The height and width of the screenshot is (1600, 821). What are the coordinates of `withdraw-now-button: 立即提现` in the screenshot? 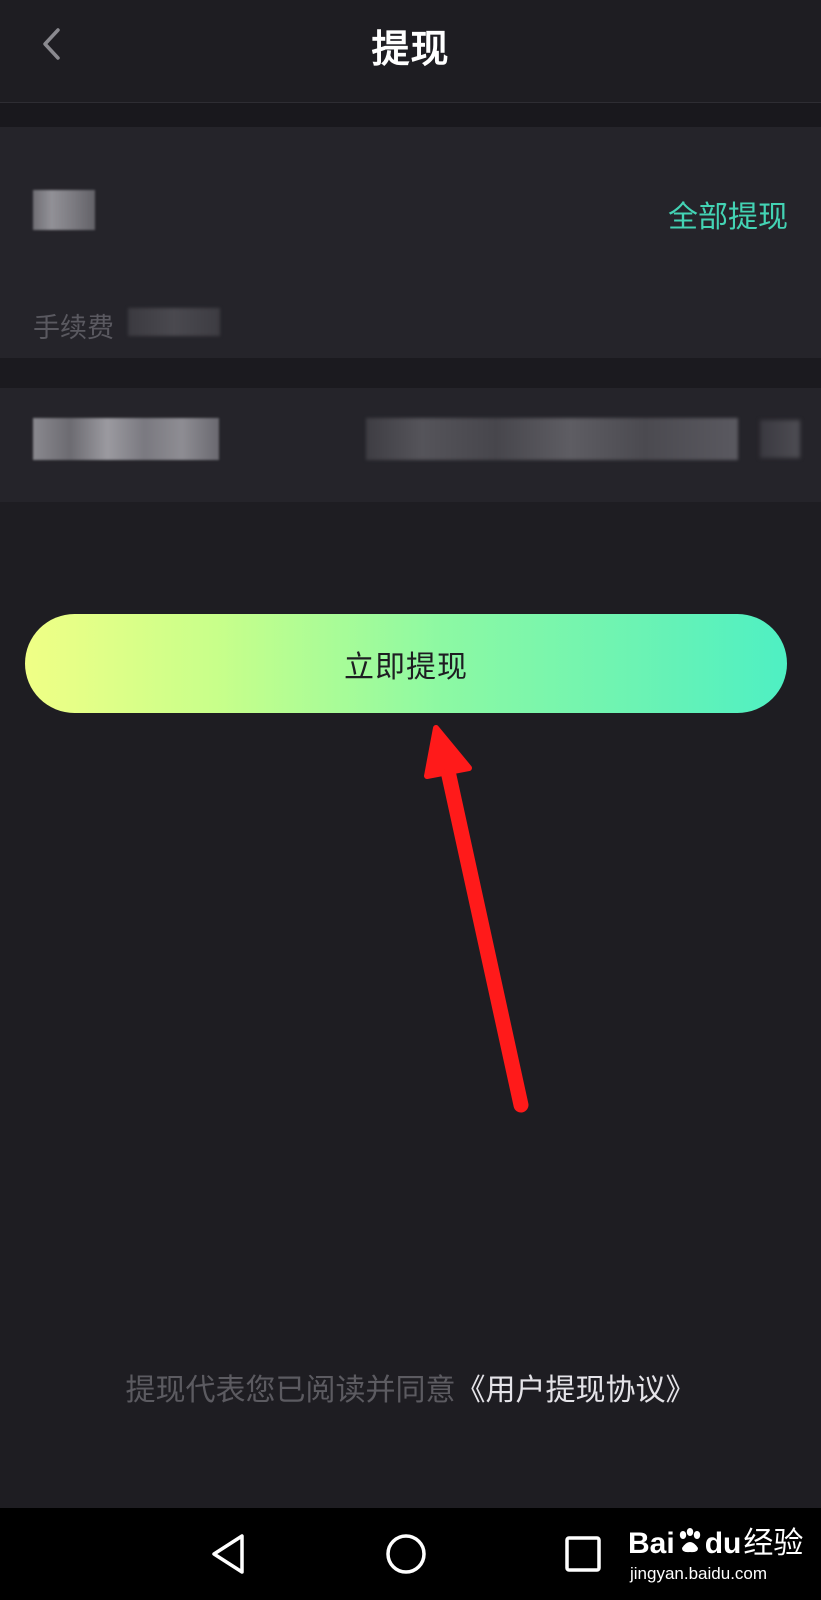 It's located at (406, 663).